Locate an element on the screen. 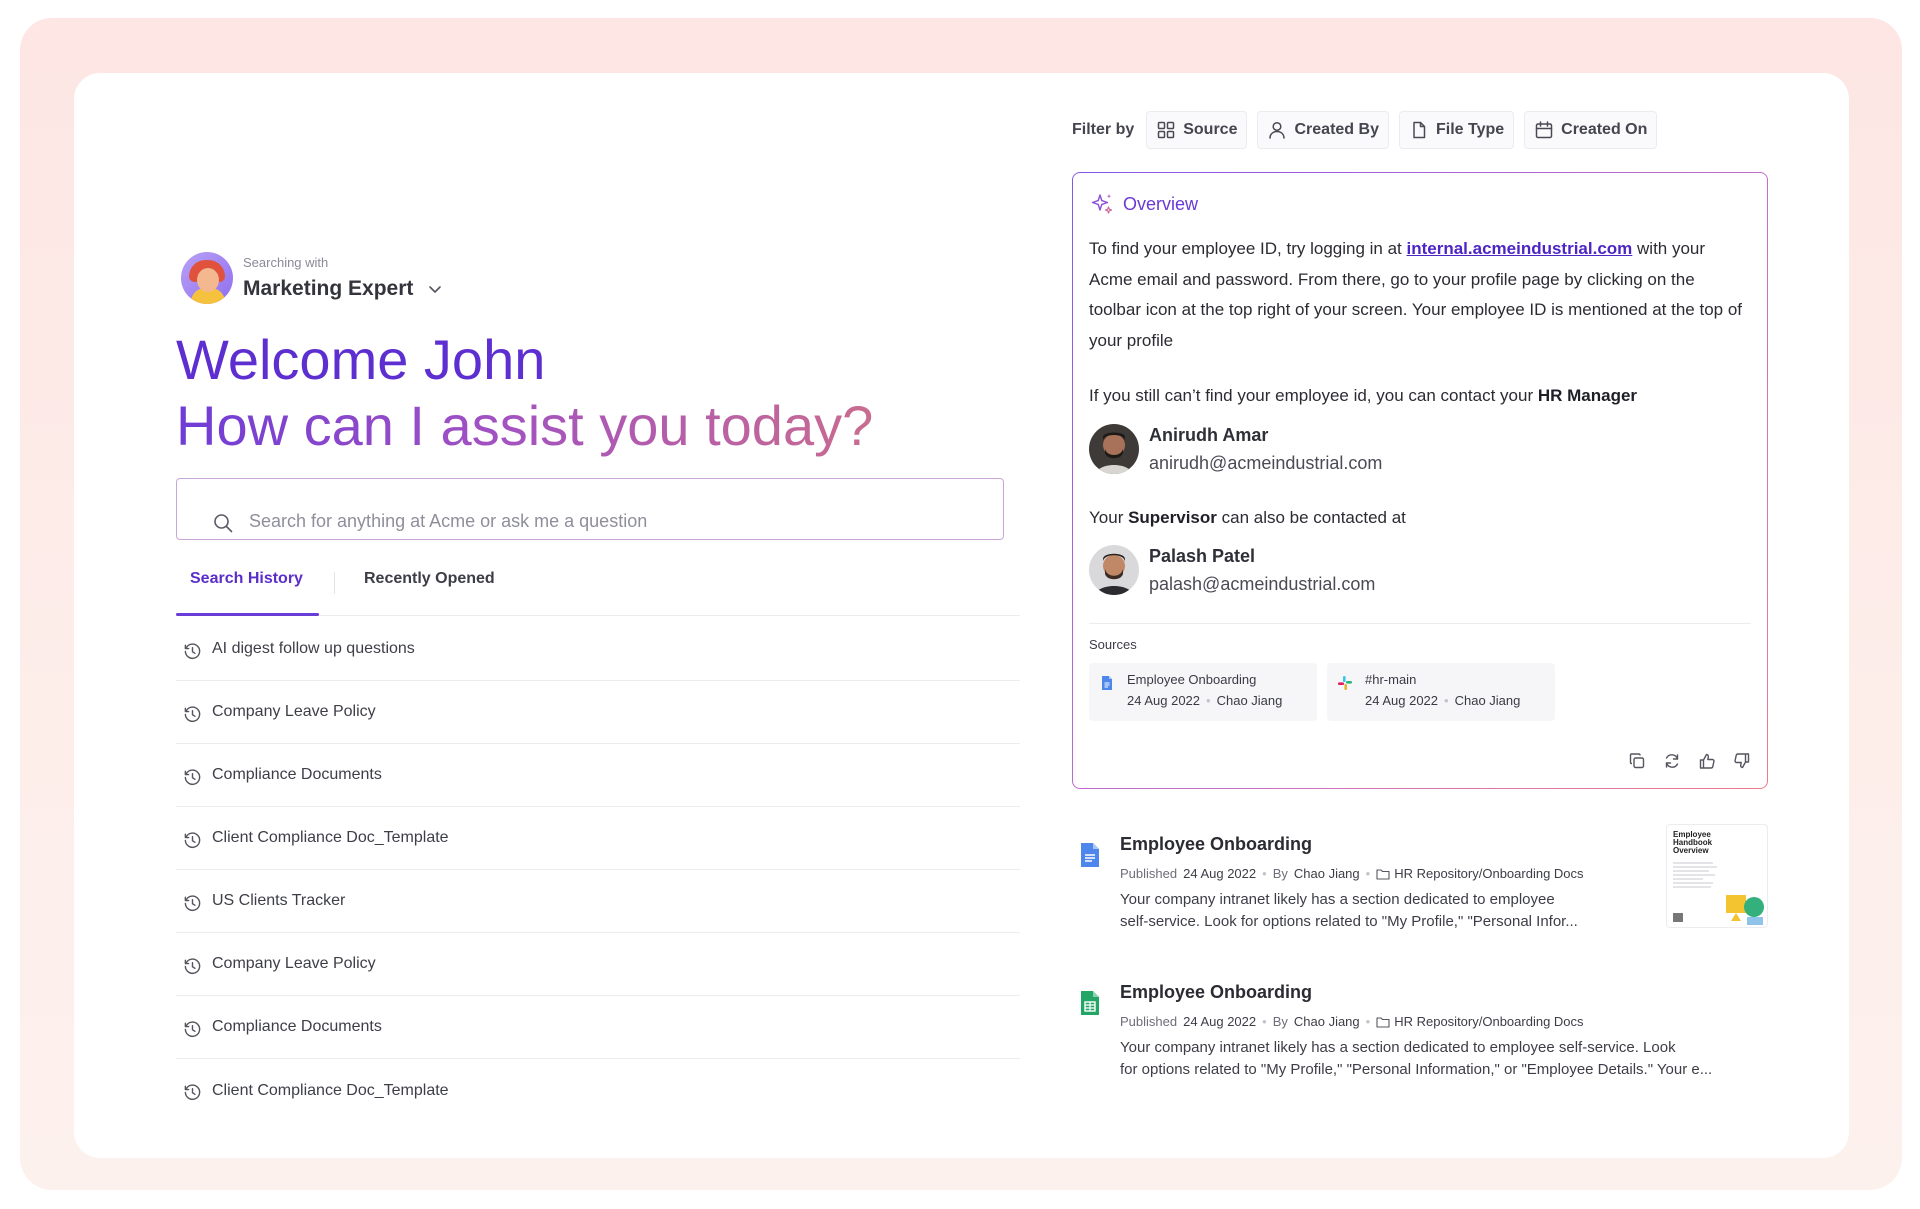  filter-chip-source: Source is located at coordinates (1197, 130).